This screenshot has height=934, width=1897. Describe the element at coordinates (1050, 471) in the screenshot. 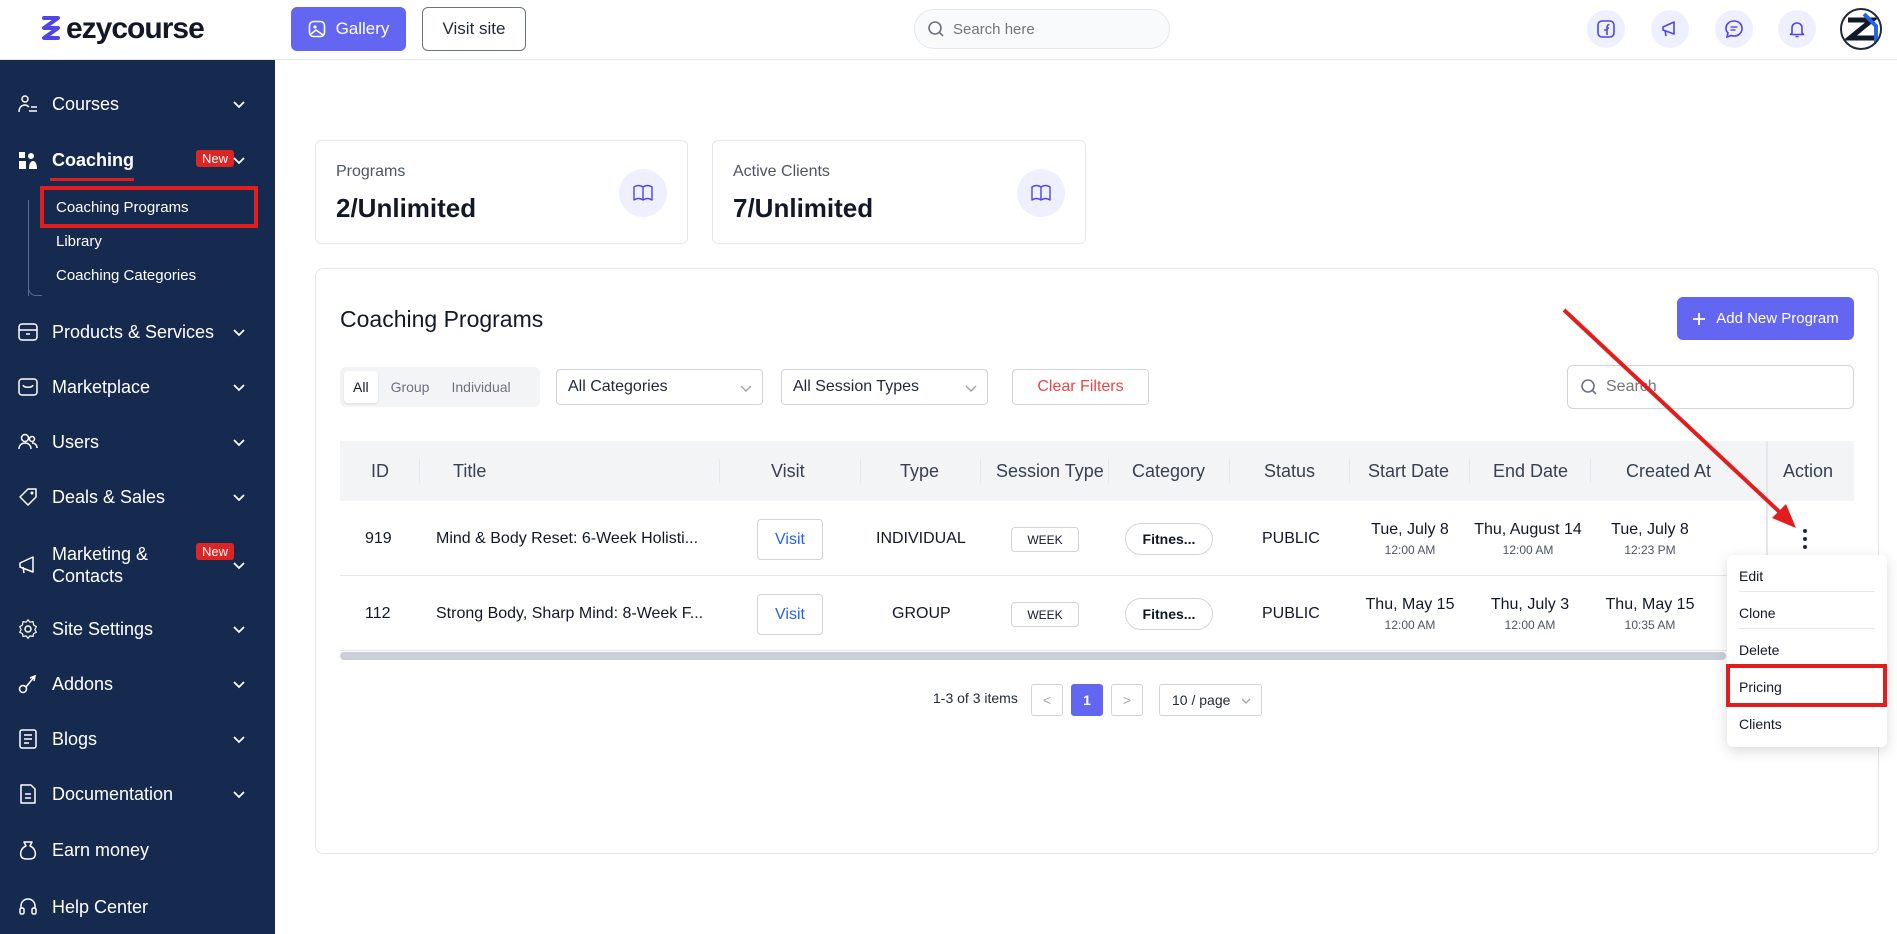

I see `column-header-session-type: Session Type` at that location.